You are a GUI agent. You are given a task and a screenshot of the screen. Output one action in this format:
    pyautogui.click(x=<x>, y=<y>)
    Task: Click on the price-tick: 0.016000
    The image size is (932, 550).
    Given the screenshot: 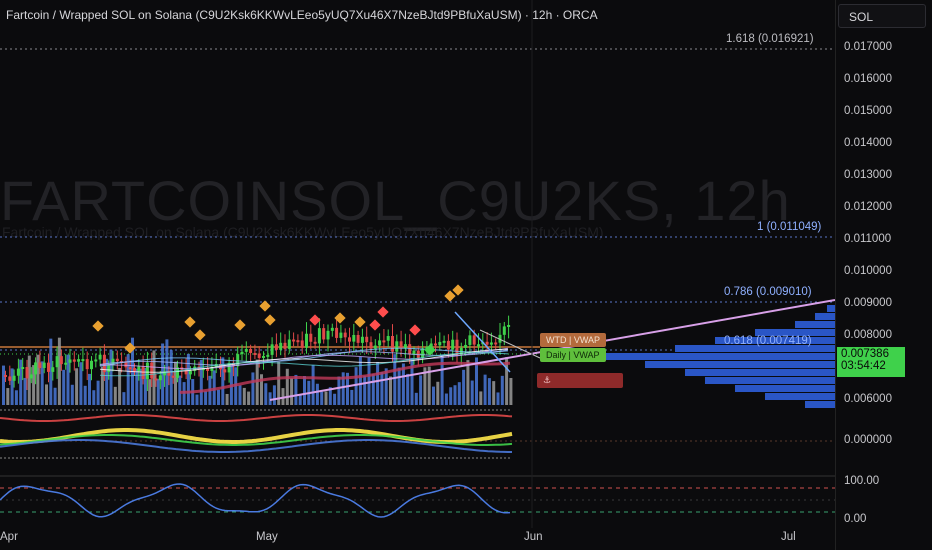 What is the action you would take?
    pyautogui.click(x=868, y=79)
    